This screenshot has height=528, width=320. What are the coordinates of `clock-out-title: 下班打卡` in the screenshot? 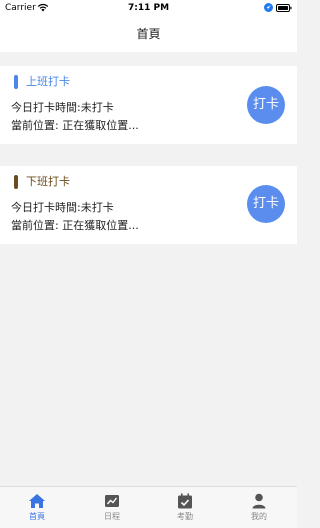 It's located at (48, 181).